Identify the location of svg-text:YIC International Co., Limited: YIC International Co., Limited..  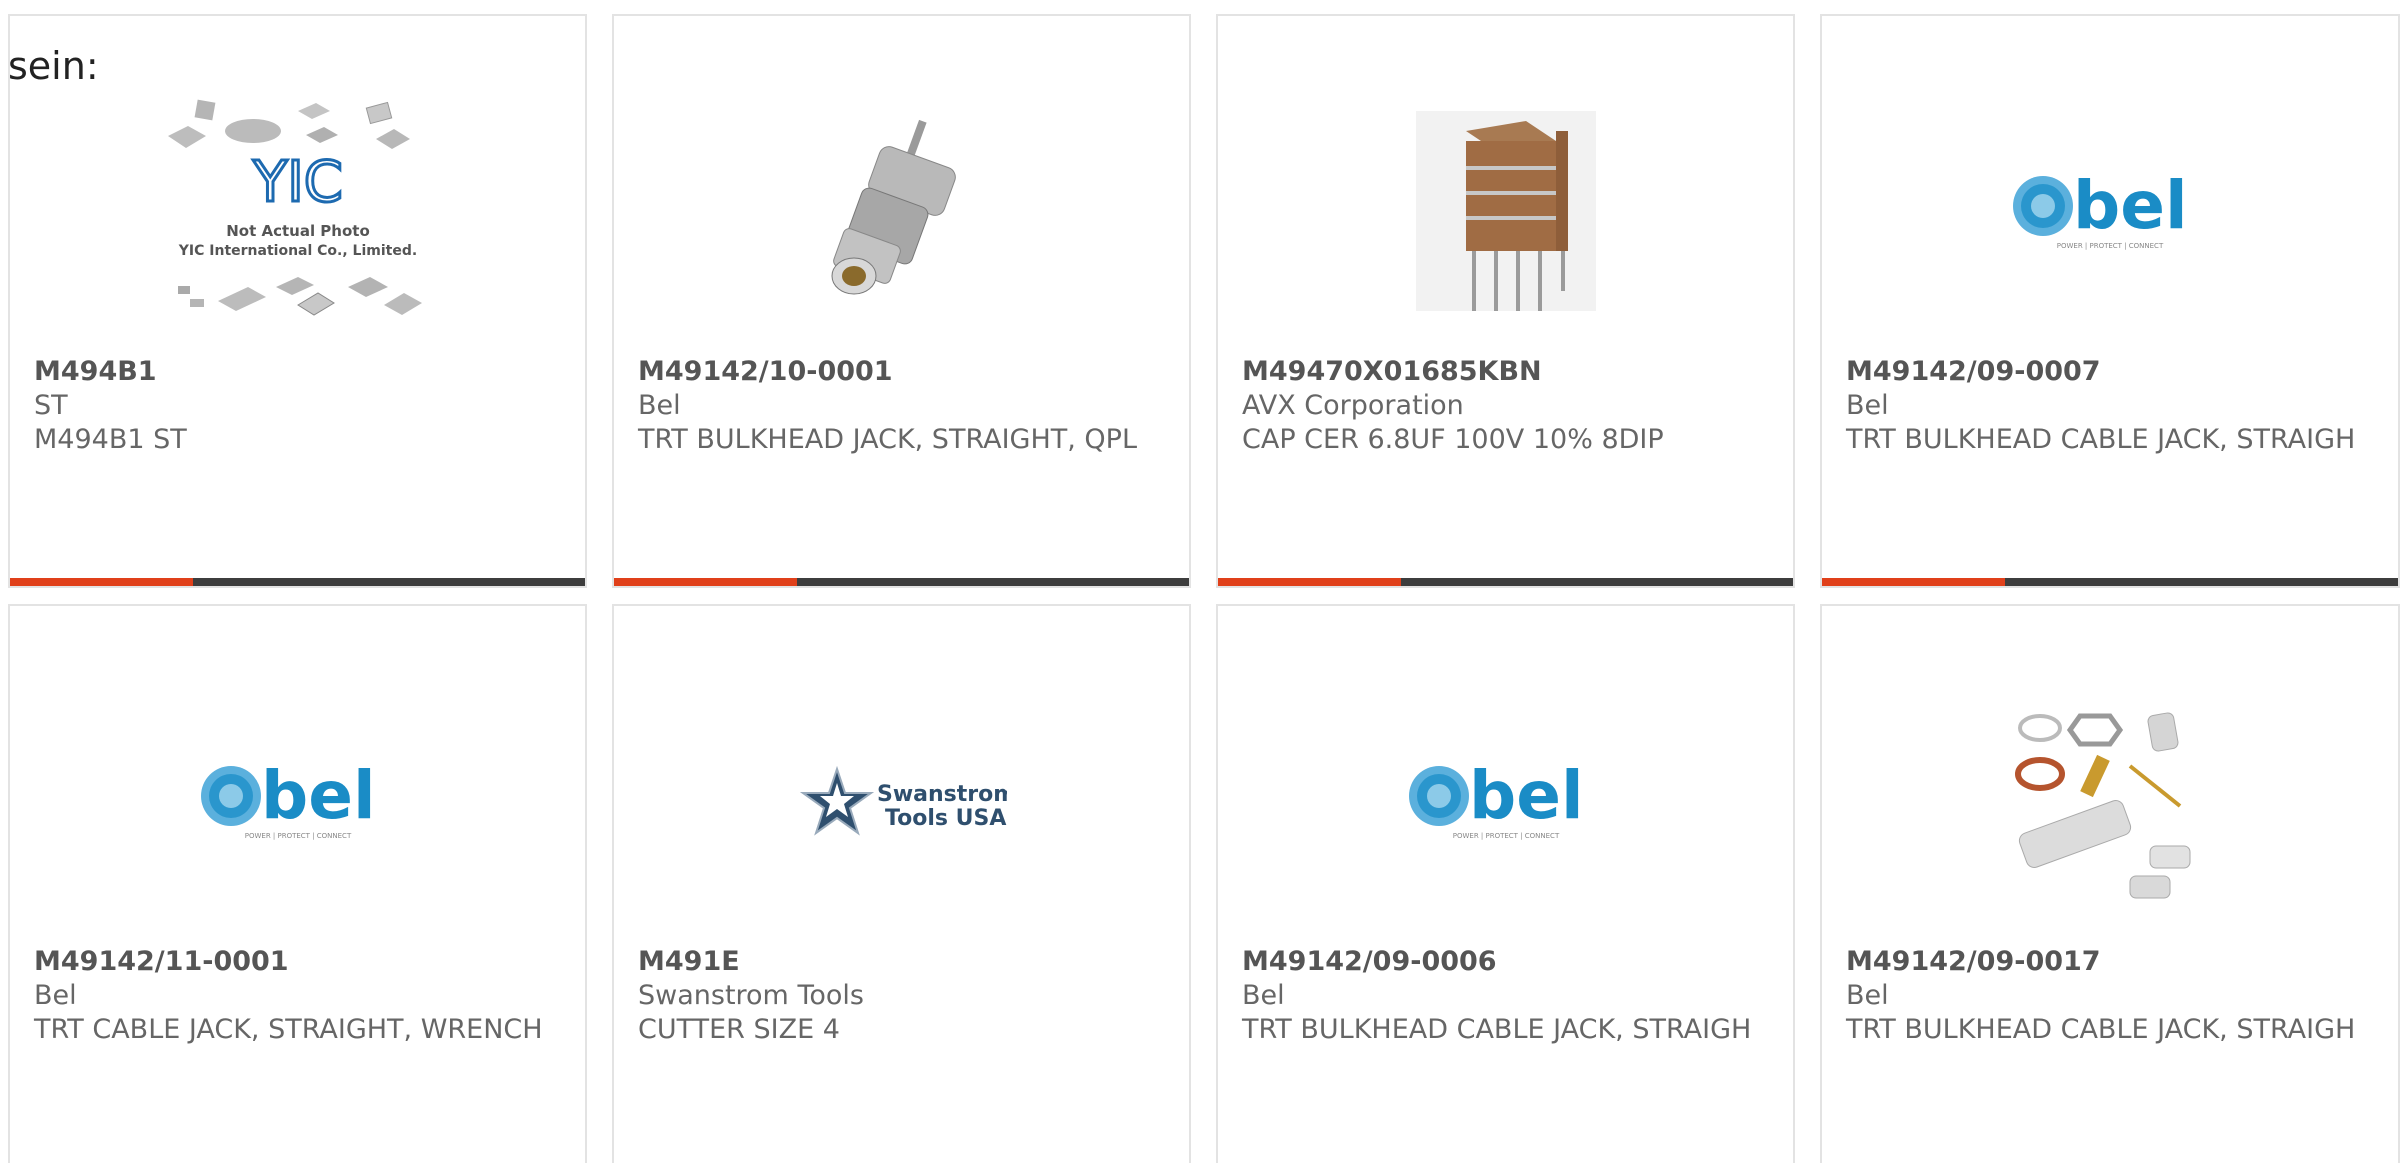
(296, 251).